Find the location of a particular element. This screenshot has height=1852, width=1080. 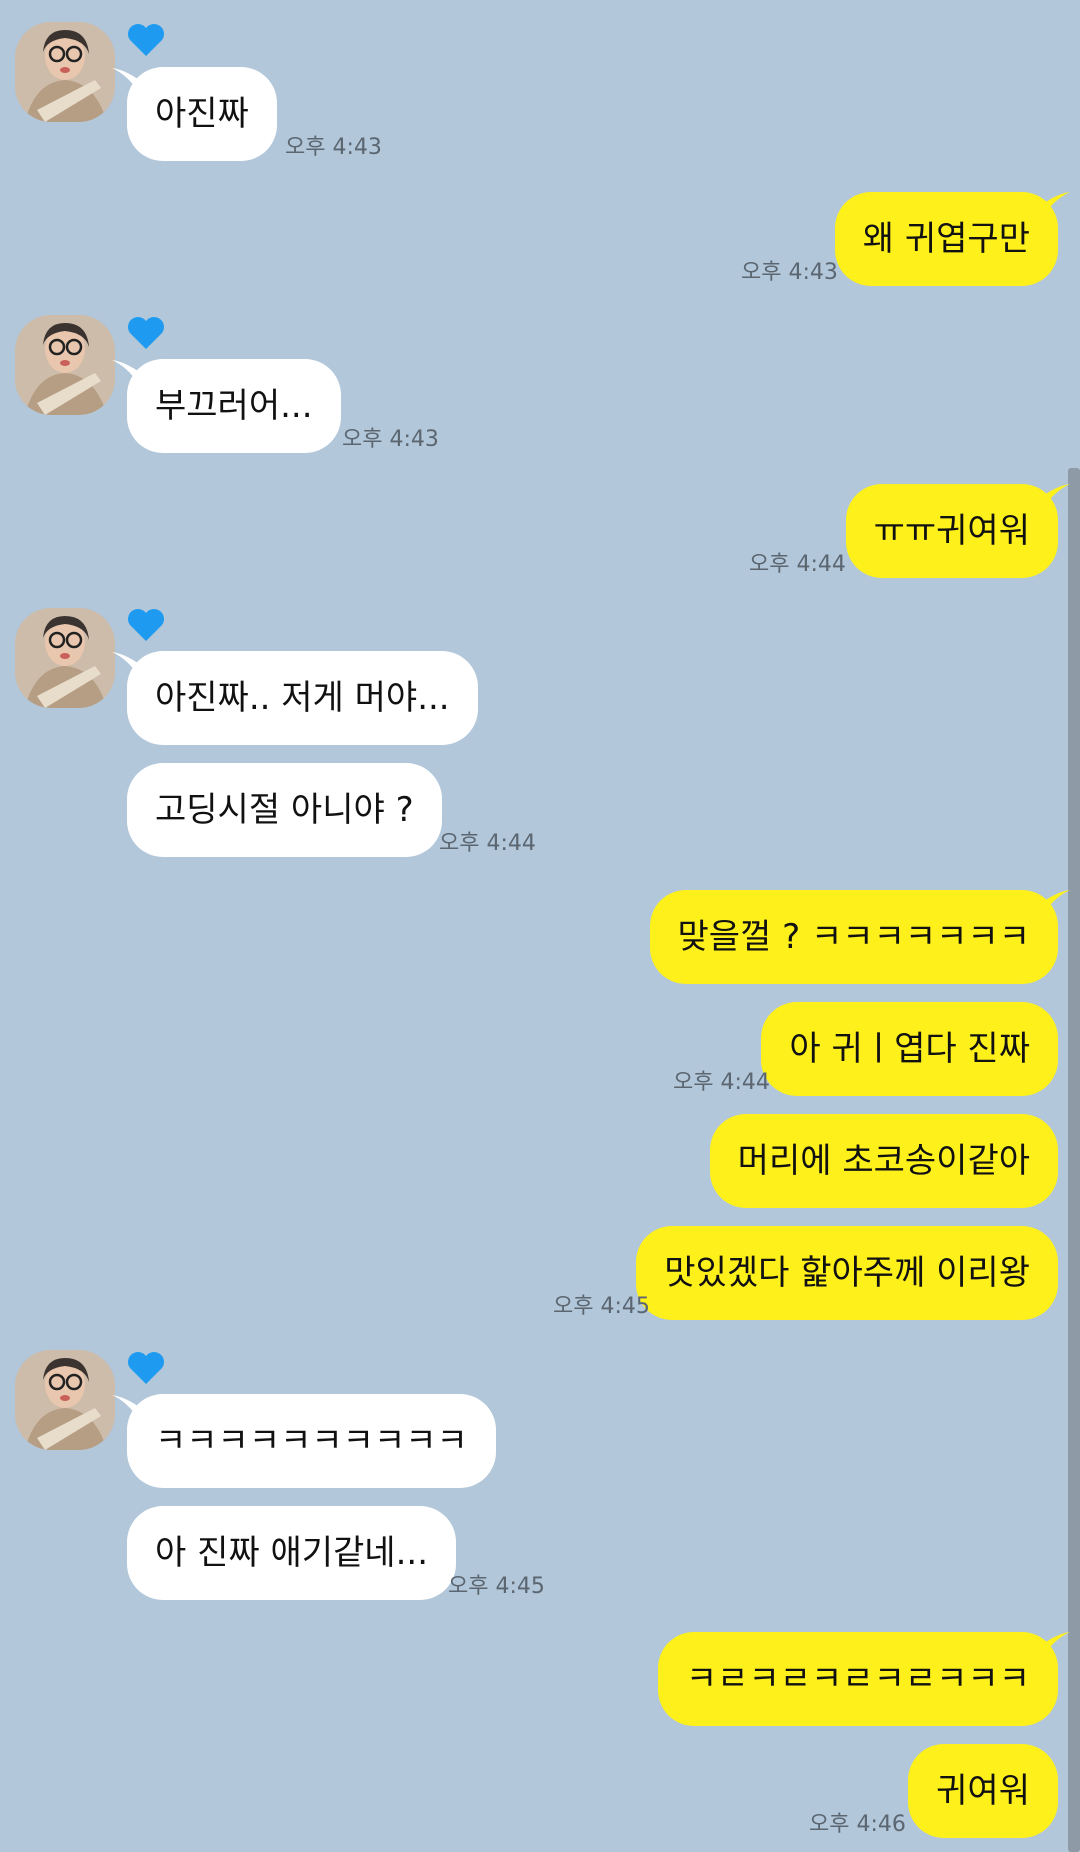

outgoing-message: 왜 귀엽구만 is located at coordinates (946, 239).